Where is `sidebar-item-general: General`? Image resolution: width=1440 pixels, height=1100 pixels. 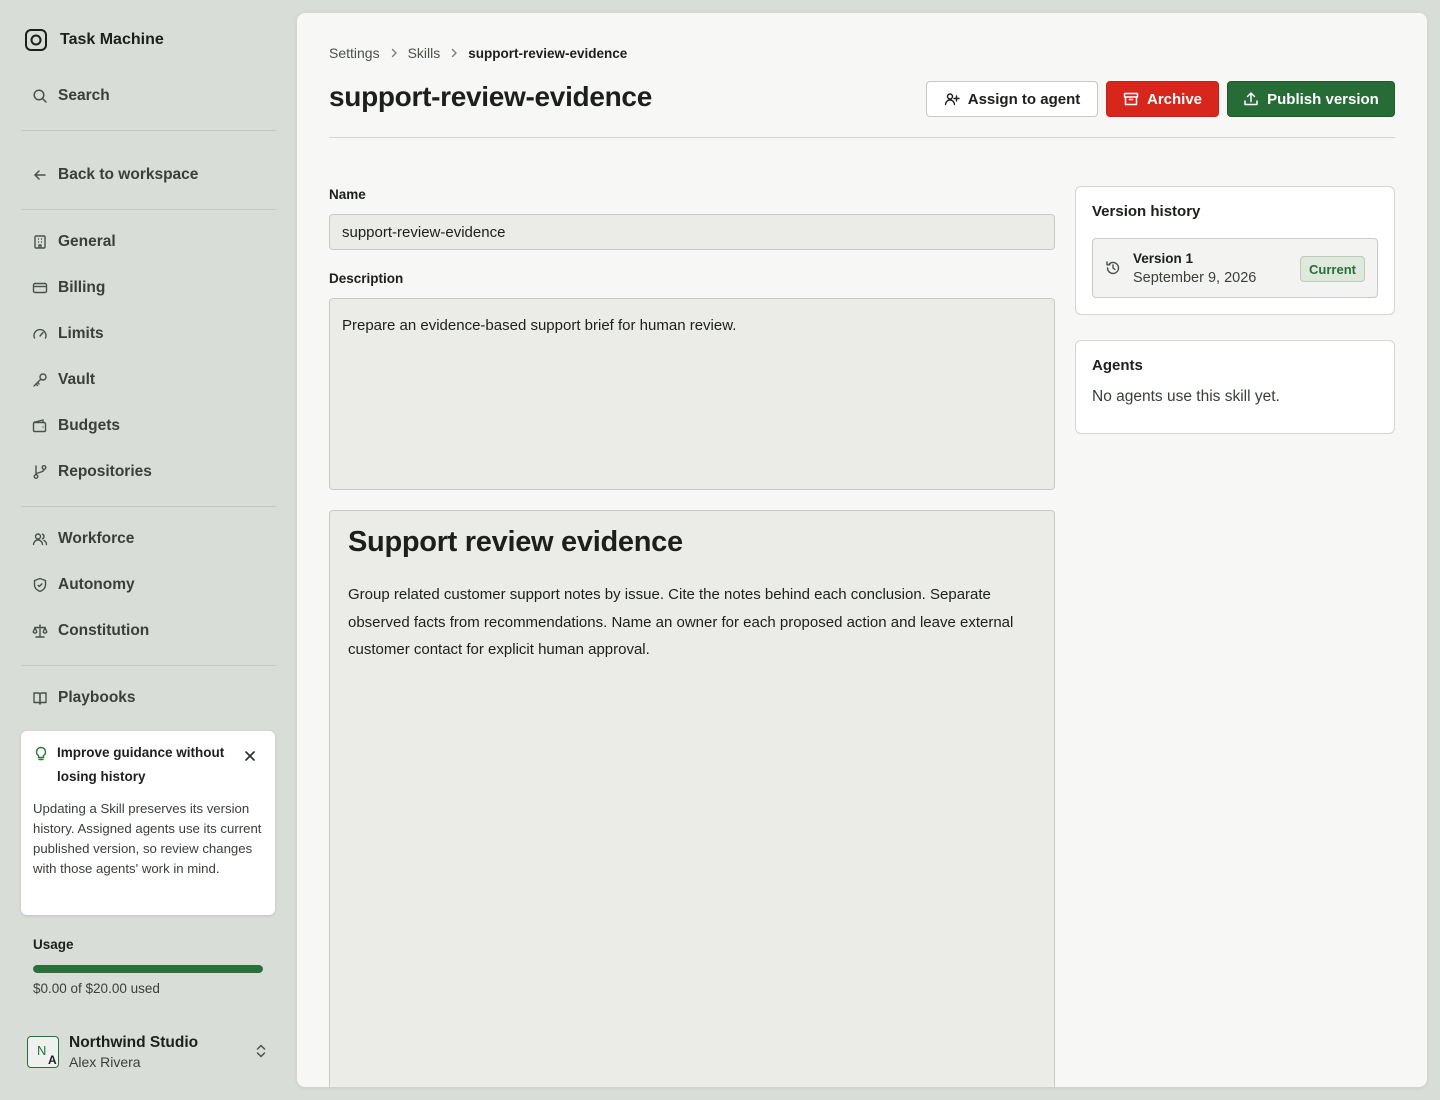 sidebar-item-general: General is located at coordinates (149, 242).